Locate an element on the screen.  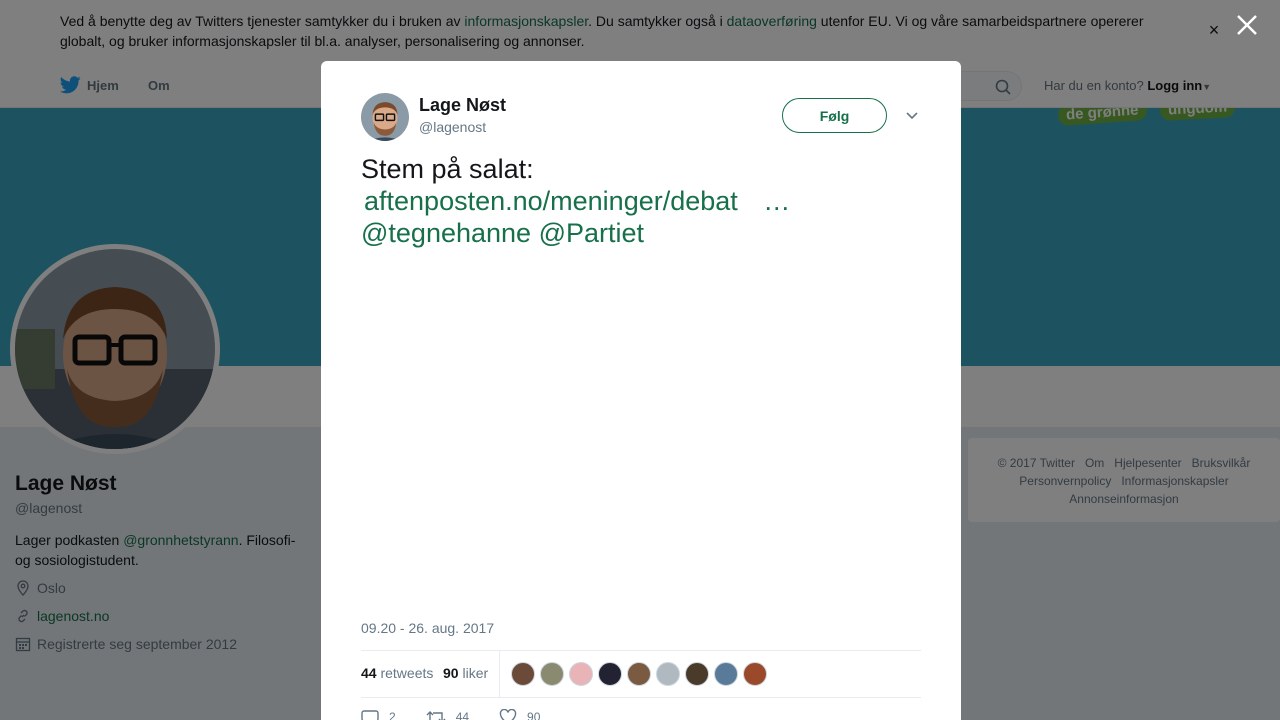
like-button: 90 is located at coordinates (519, 714).